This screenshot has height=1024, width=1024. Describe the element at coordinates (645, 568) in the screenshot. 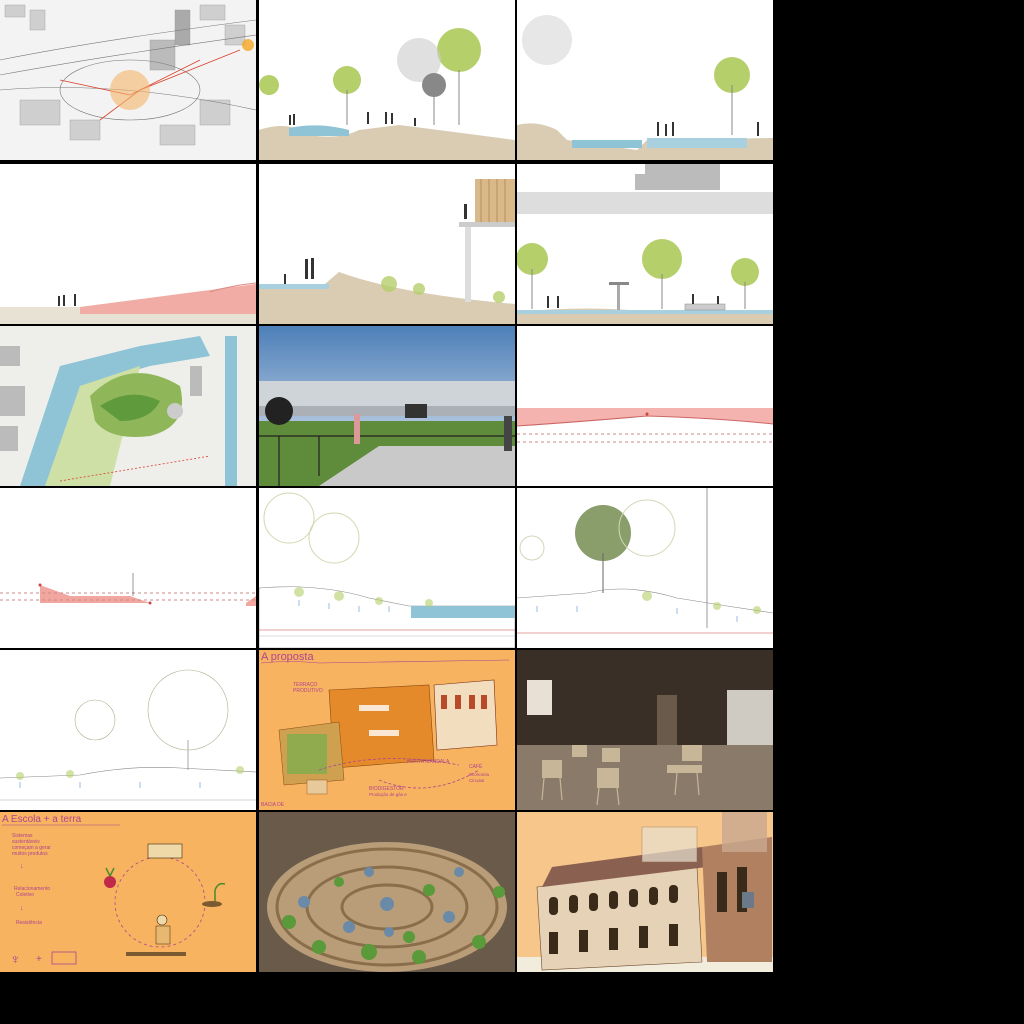

I see `tile-section-forest` at that location.